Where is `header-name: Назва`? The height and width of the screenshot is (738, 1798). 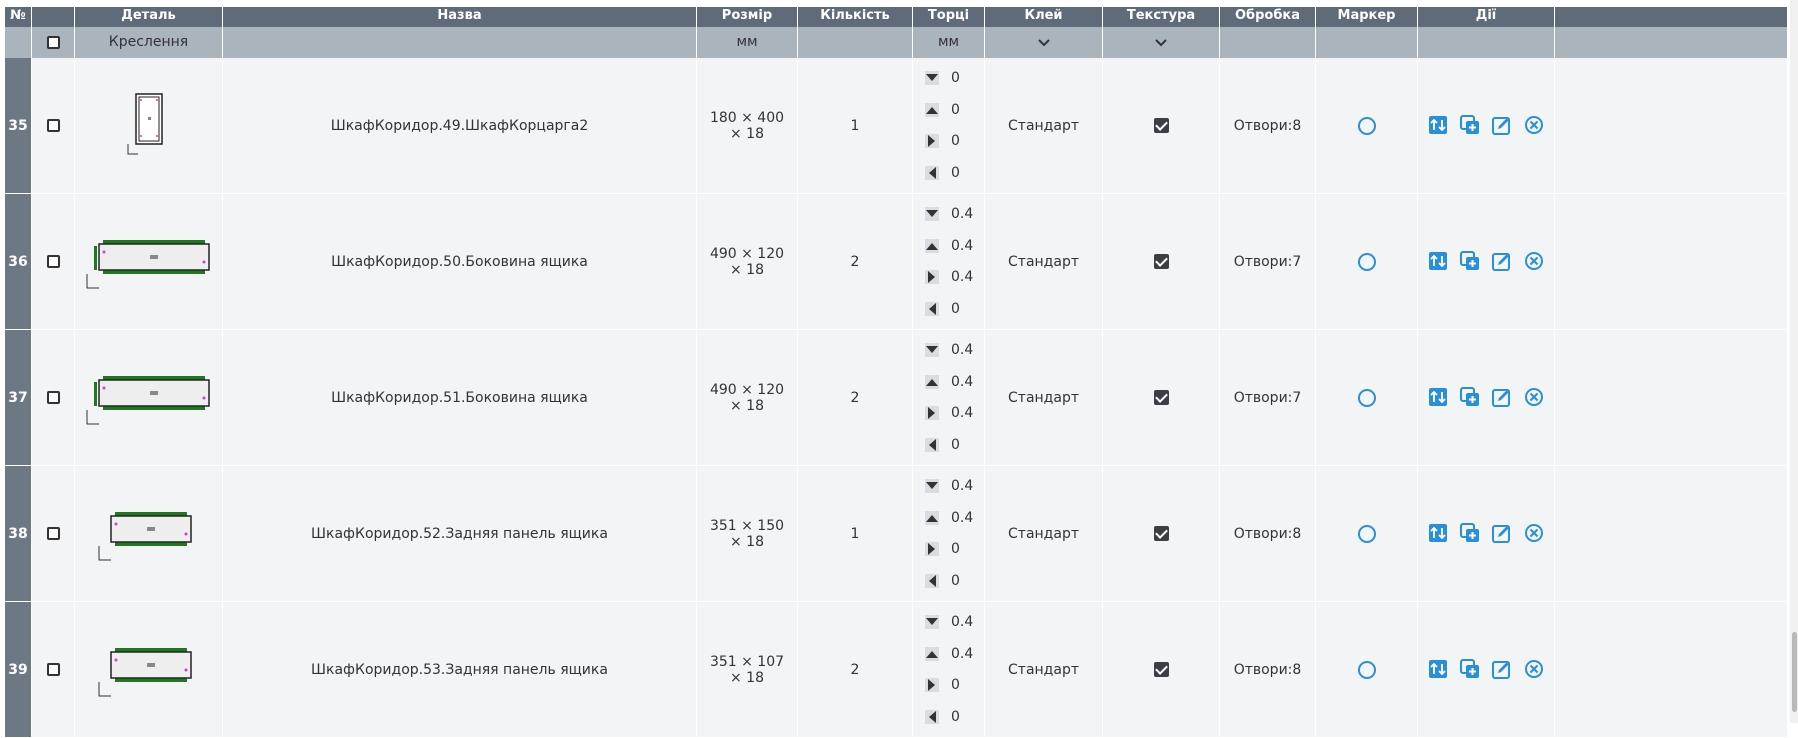 header-name: Назва is located at coordinates (460, 17).